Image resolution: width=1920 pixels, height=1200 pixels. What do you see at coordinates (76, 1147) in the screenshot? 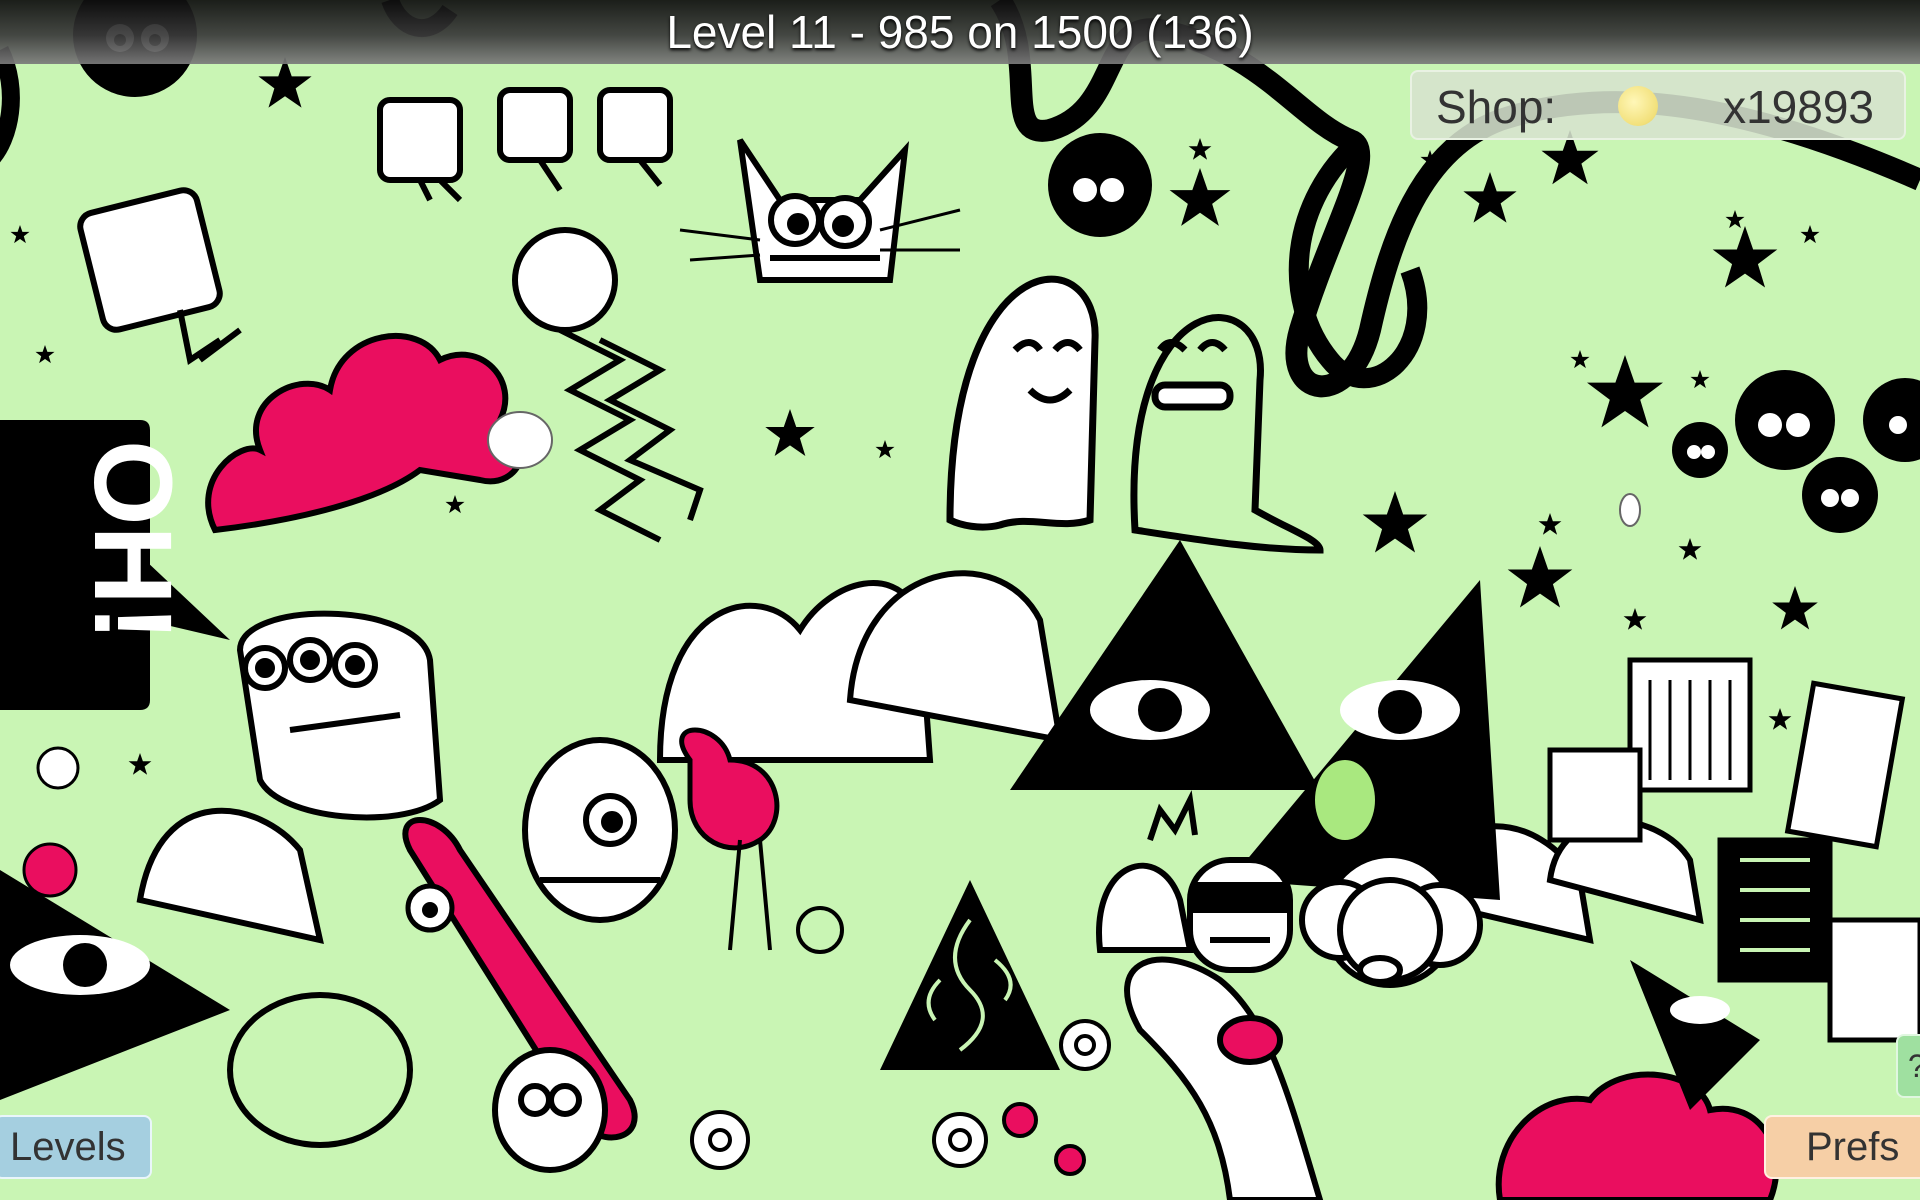
I see `levels-button: Levels` at bounding box center [76, 1147].